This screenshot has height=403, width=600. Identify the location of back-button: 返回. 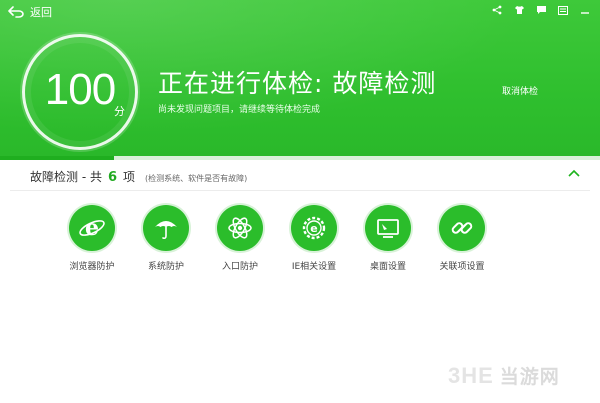
(30, 12).